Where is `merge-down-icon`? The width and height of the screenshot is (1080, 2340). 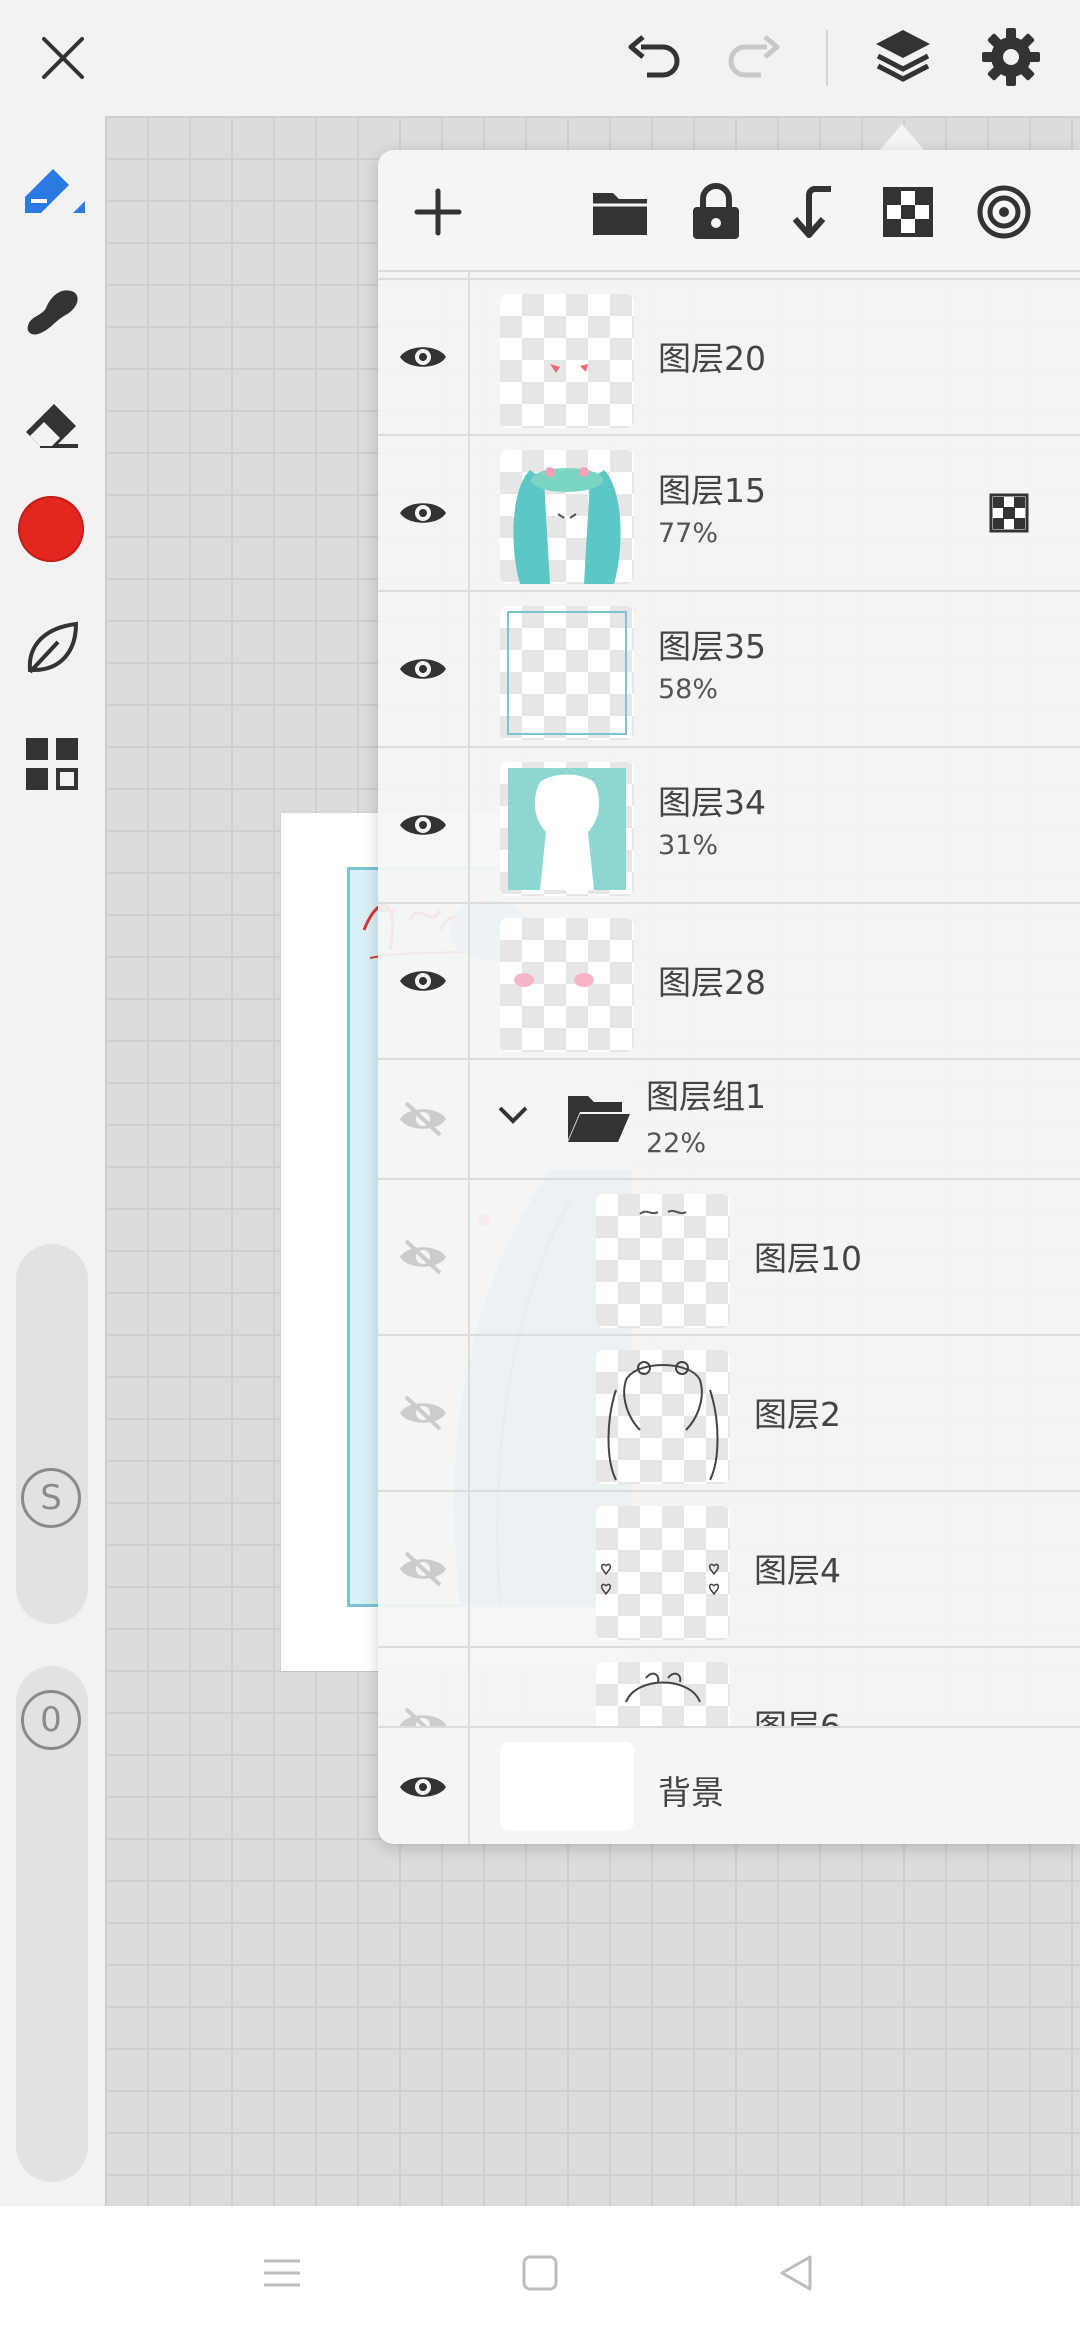 merge-down-icon is located at coordinates (812, 212).